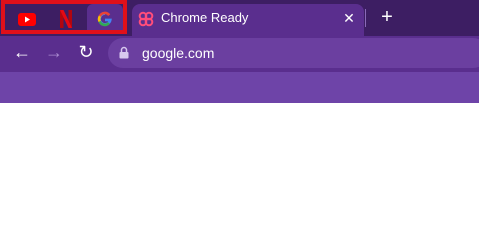 This screenshot has height=240, width=479. I want to click on close-icon: ✕, so click(349, 18).